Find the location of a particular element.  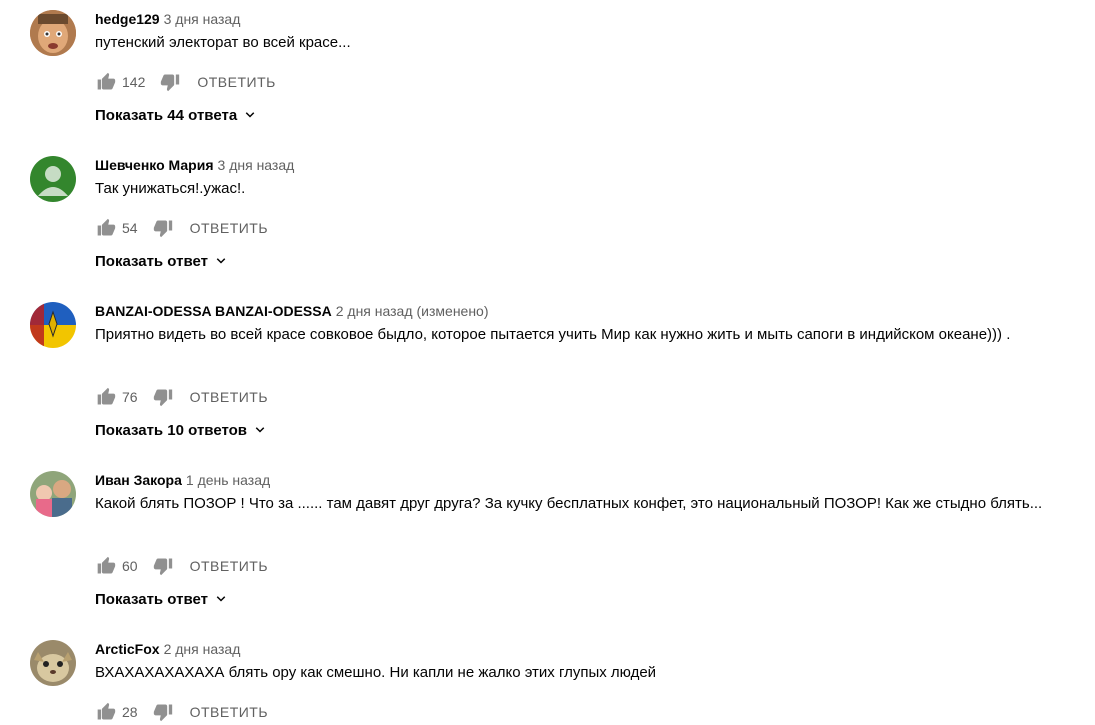

comment-time: 1 день назад is located at coordinates (228, 480).